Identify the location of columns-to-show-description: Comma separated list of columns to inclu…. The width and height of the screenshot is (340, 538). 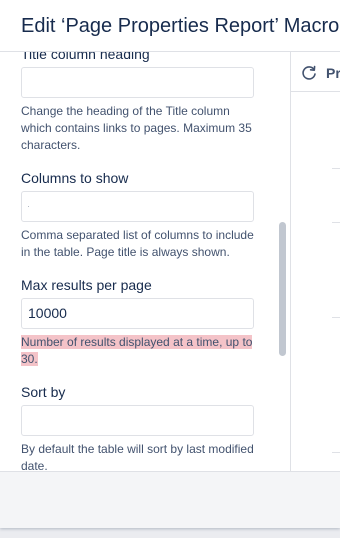
(137, 243).